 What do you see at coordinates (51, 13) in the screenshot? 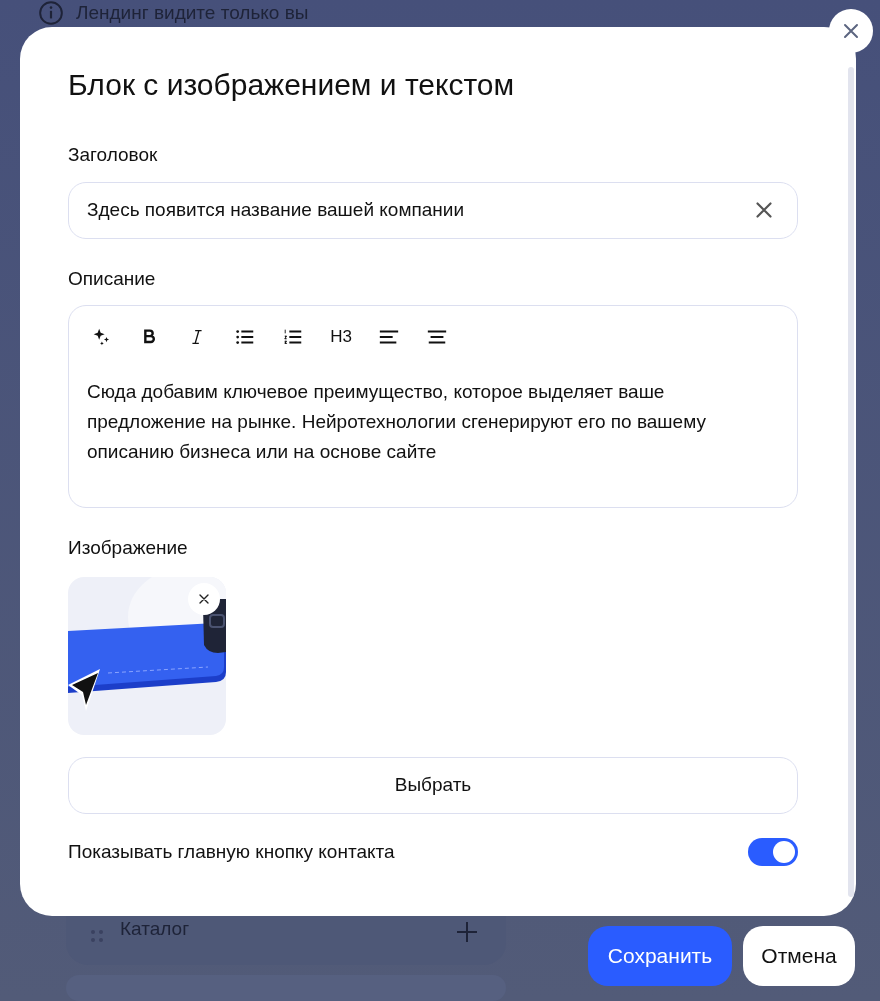
I see `info-icon` at bounding box center [51, 13].